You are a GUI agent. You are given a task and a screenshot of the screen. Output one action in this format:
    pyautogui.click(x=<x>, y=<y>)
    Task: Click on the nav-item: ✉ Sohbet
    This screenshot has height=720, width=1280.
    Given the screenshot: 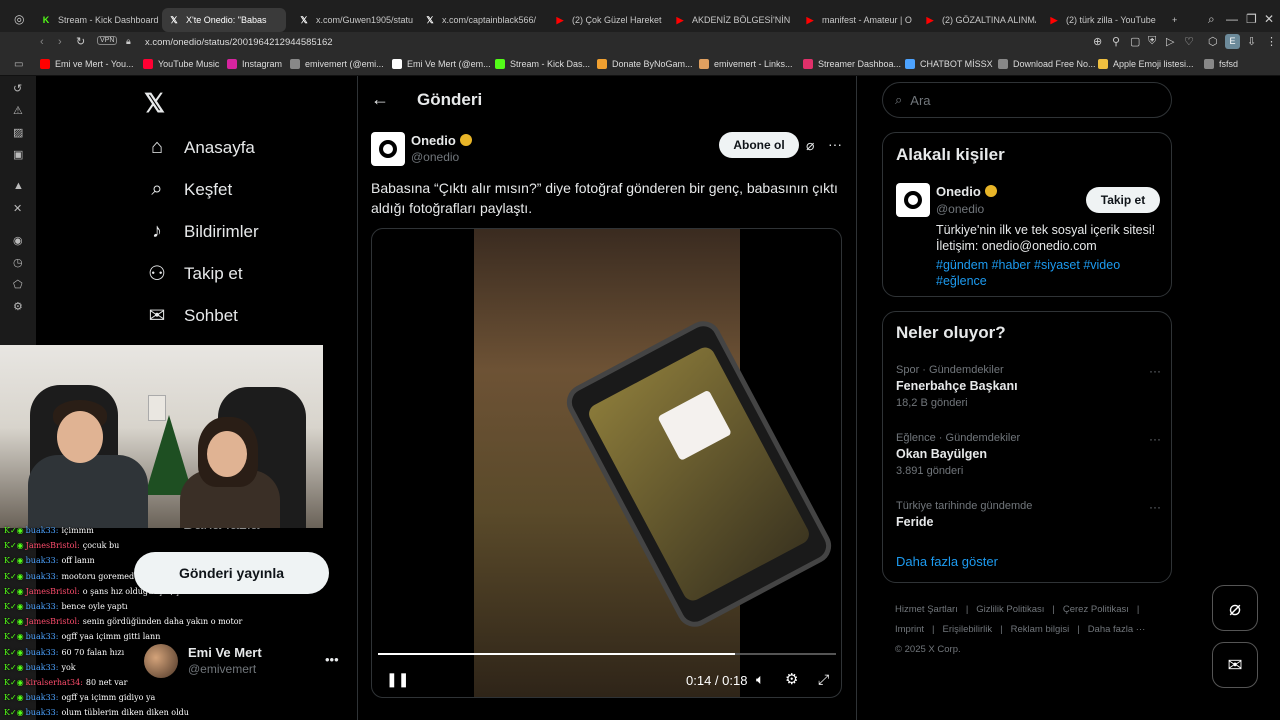 What is the action you would take?
    pyautogui.click(x=191, y=315)
    